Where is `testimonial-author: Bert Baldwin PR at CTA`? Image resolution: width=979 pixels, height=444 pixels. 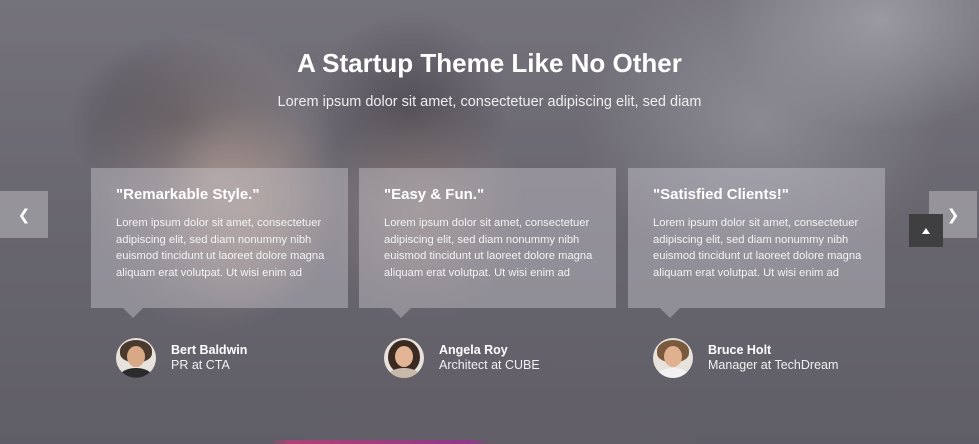 testimonial-author: Bert Baldwin PR at CTA is located at coordinates (181, 358).